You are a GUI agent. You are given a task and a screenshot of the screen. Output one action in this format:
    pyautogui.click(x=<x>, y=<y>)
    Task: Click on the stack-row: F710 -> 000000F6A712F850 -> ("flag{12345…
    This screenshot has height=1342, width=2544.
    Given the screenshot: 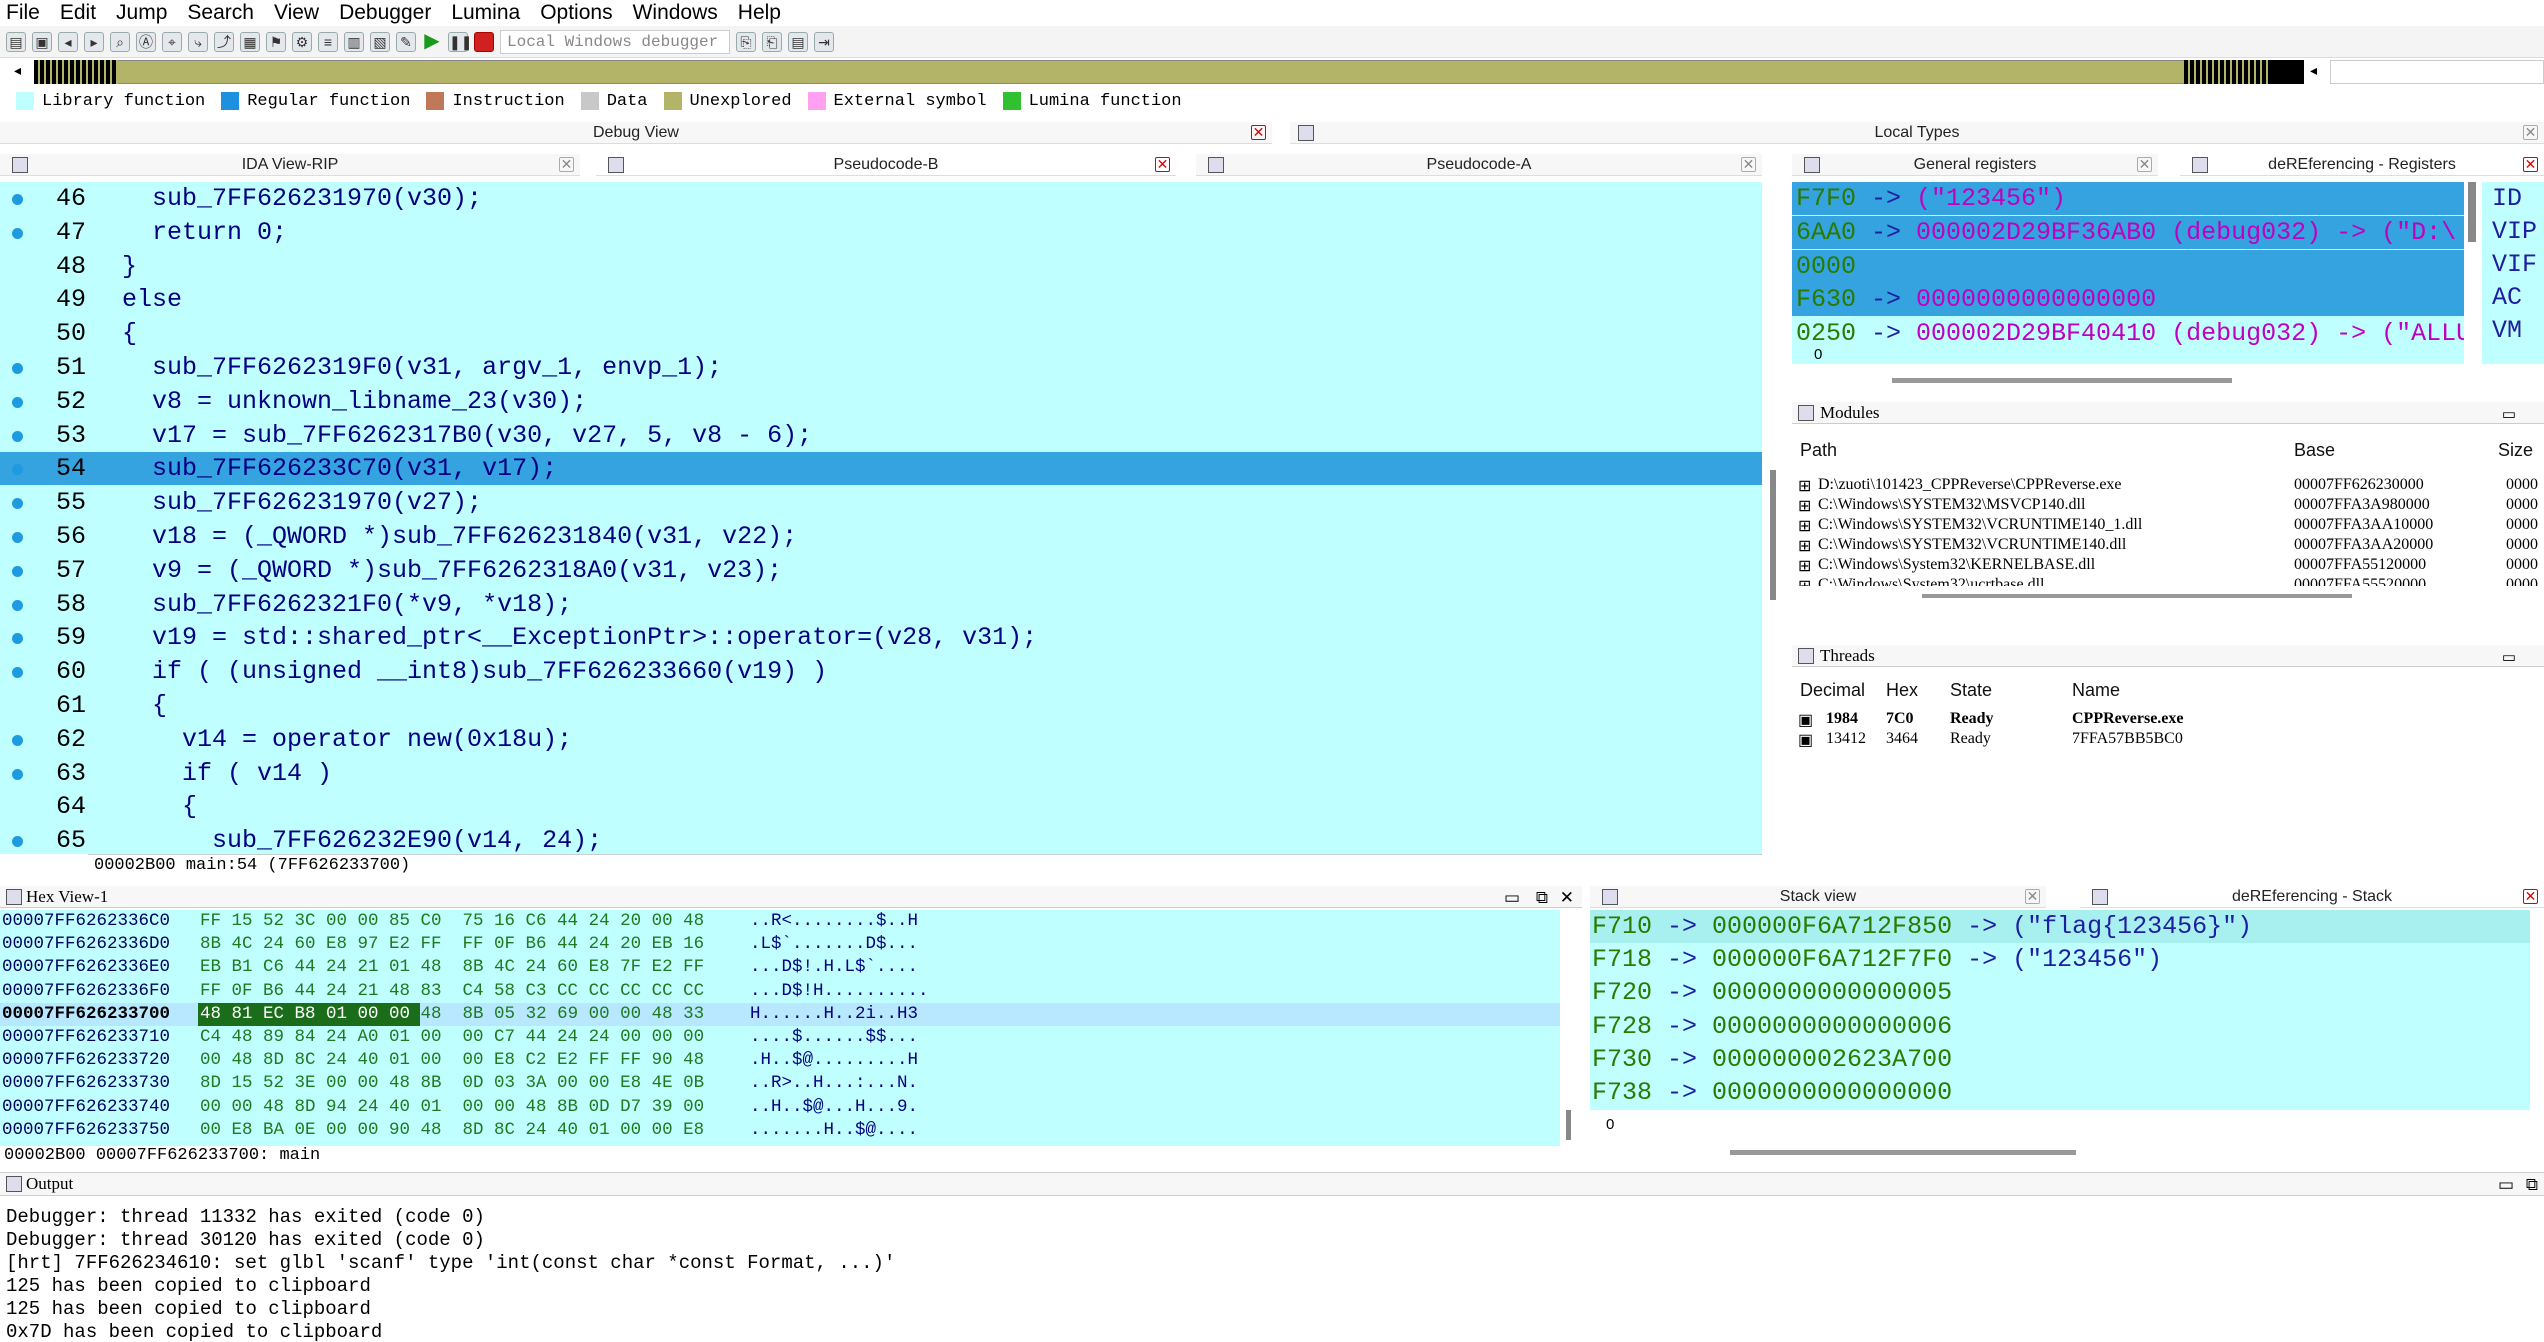 What is the action you would take?
    pyautogui.click(x=2060, y=926)
    